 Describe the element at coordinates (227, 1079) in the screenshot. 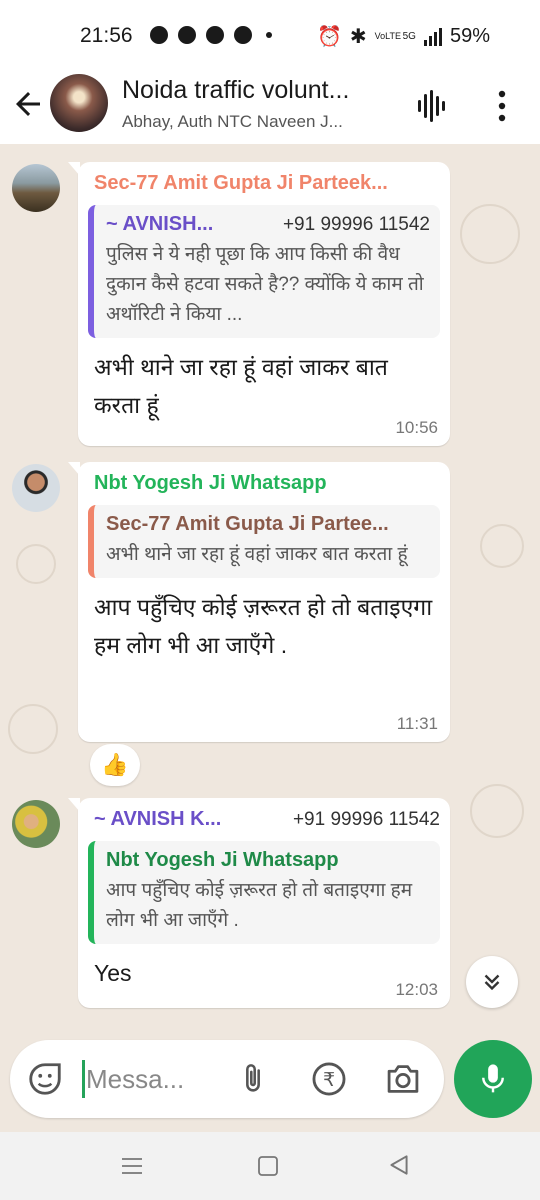

I see `message-composer: ₹` at that location.